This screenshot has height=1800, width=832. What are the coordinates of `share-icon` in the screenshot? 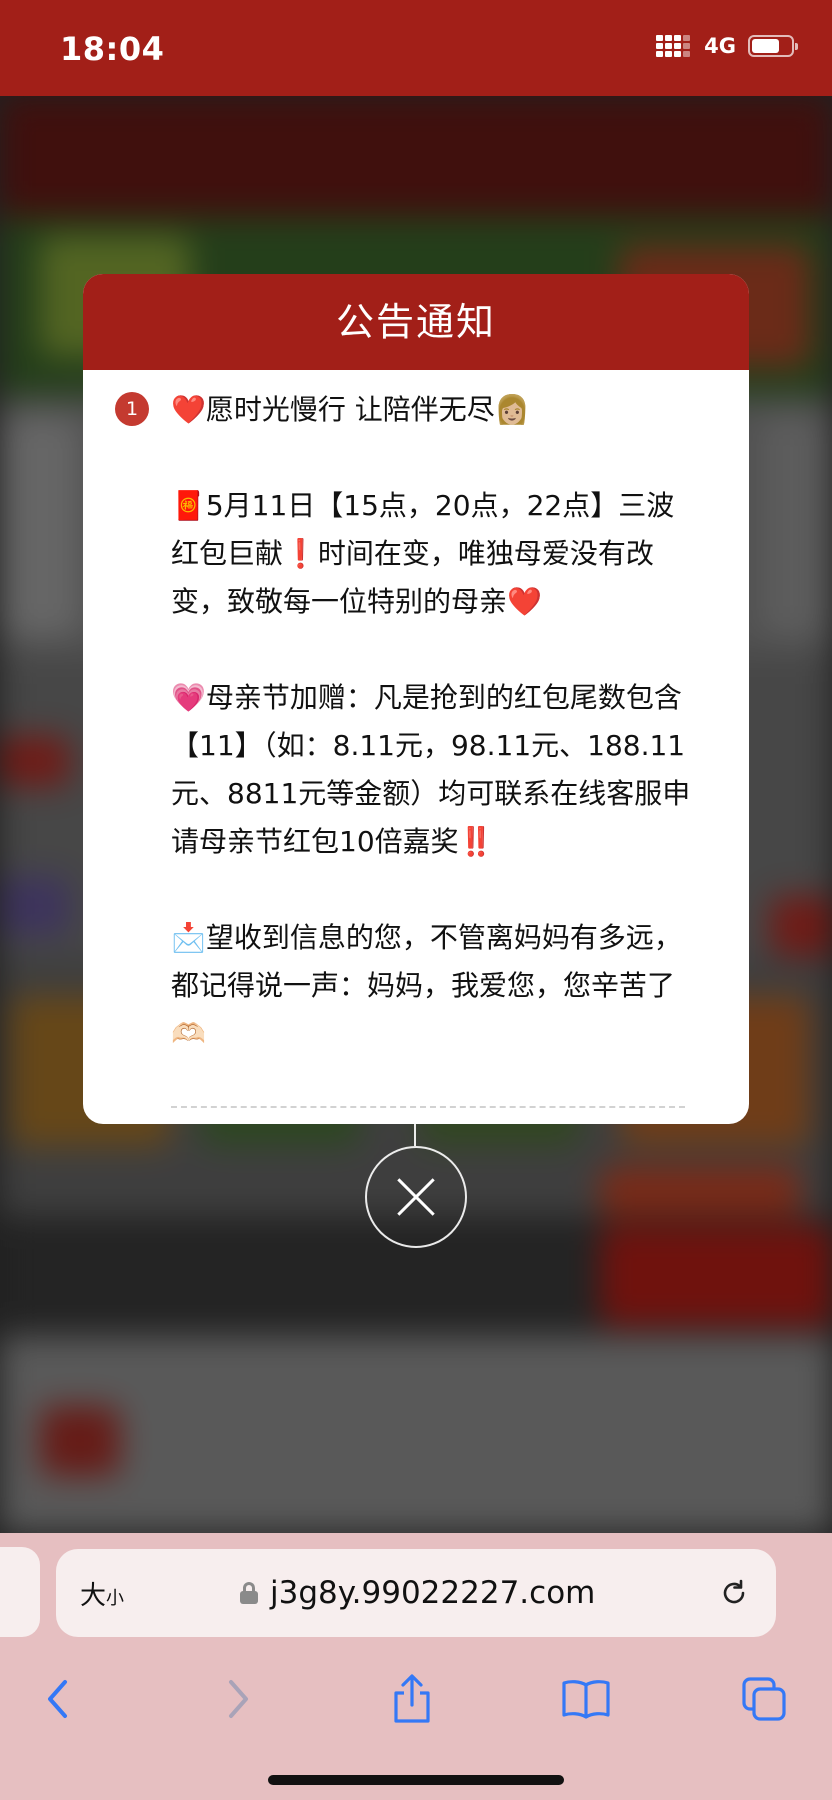 It's located at (412, 1699).